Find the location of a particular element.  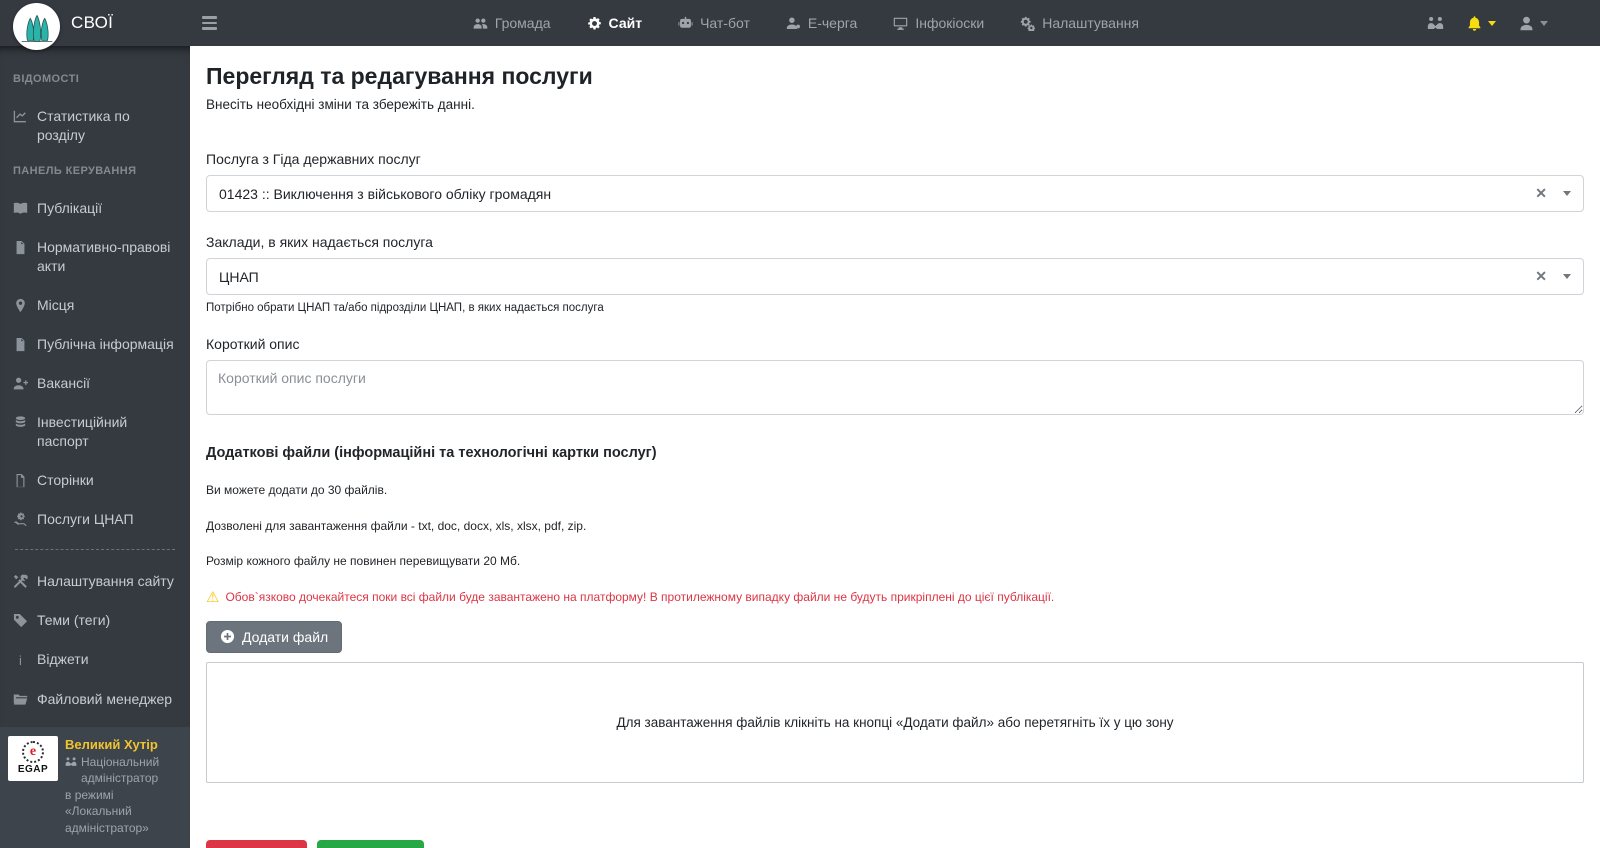

sidebar-item-vacancies: Вакансії is located at coordinates (95, 383).